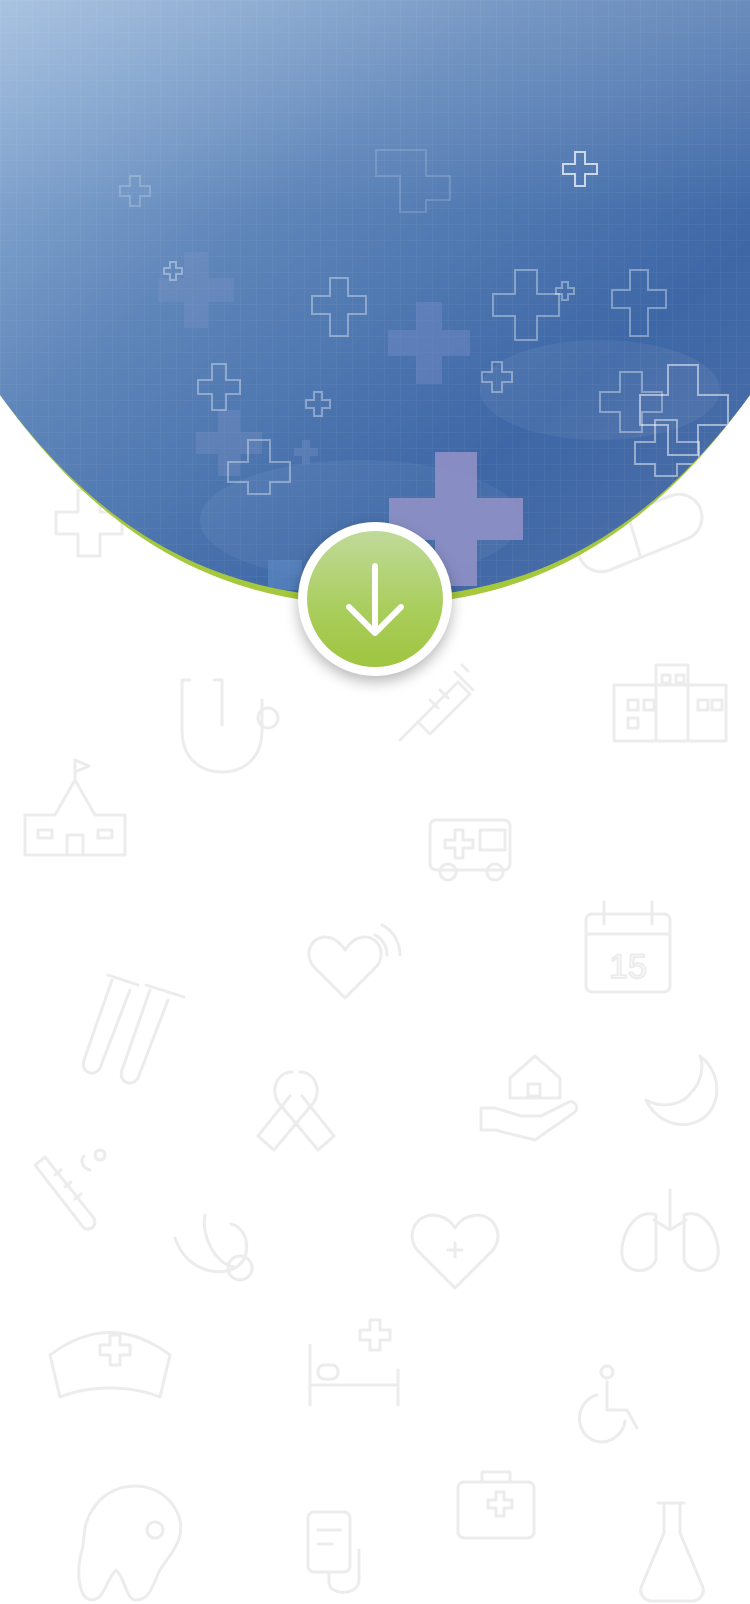 The image size is (750, 1604). I want to click on stethoscope-icon, so click(230, 726).